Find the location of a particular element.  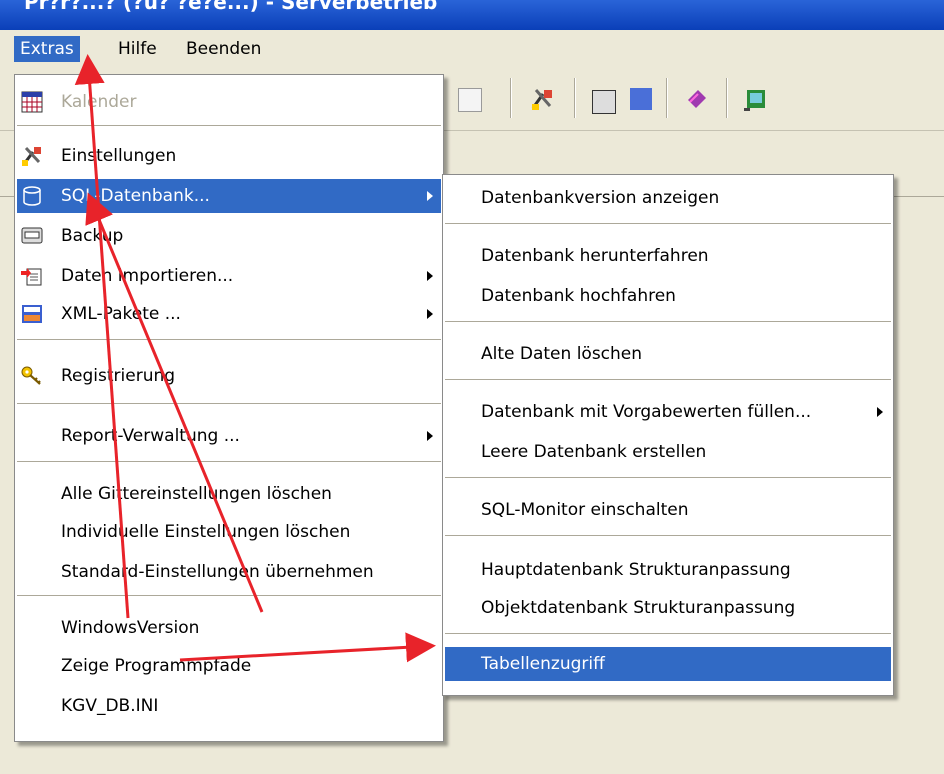

menu-item-sql-monitor: SQL-Monitor einschalten is located at coordinates (668, 510).